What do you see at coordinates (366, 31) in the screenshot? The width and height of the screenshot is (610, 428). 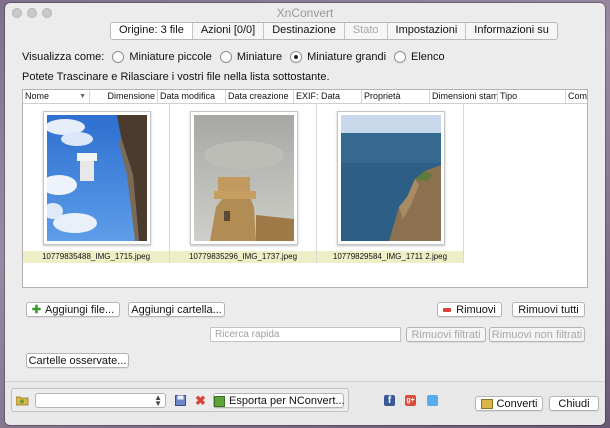 I see `tab-stato: Stato` at bounding box center [366, 31].